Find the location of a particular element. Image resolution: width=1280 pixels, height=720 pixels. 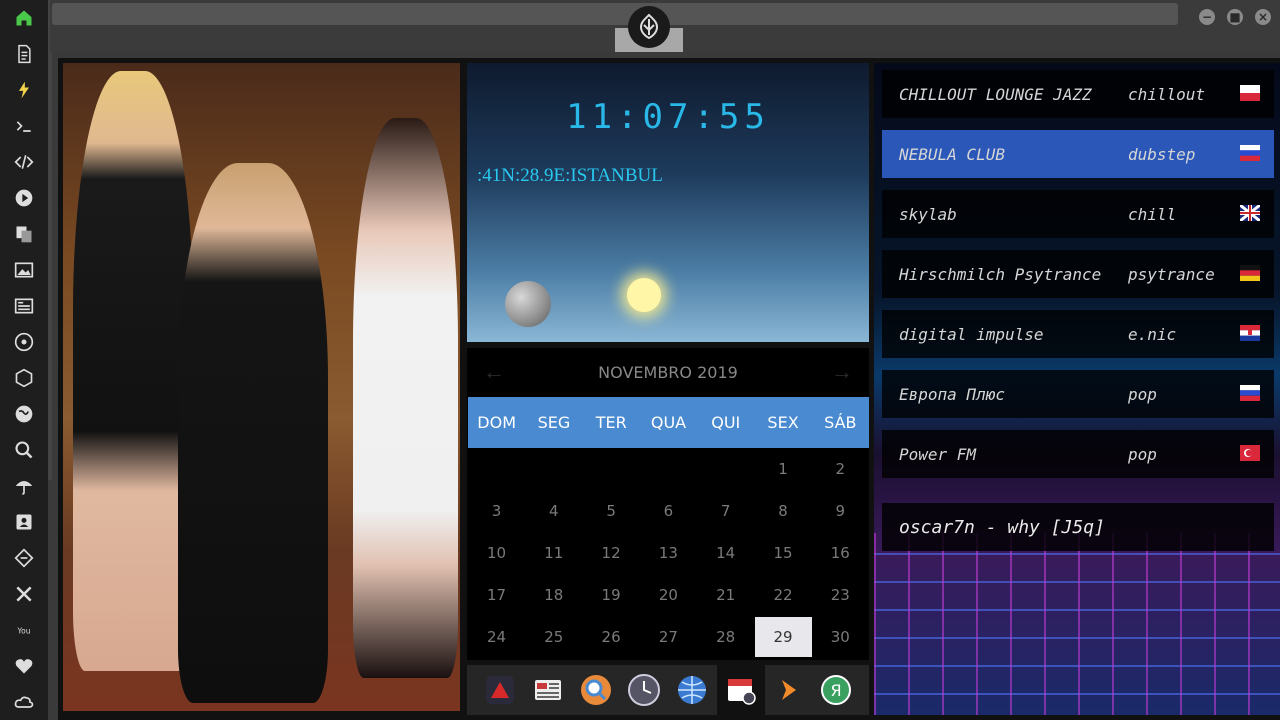

station-name: Европа Плюс is located at coordinates (952, 394).